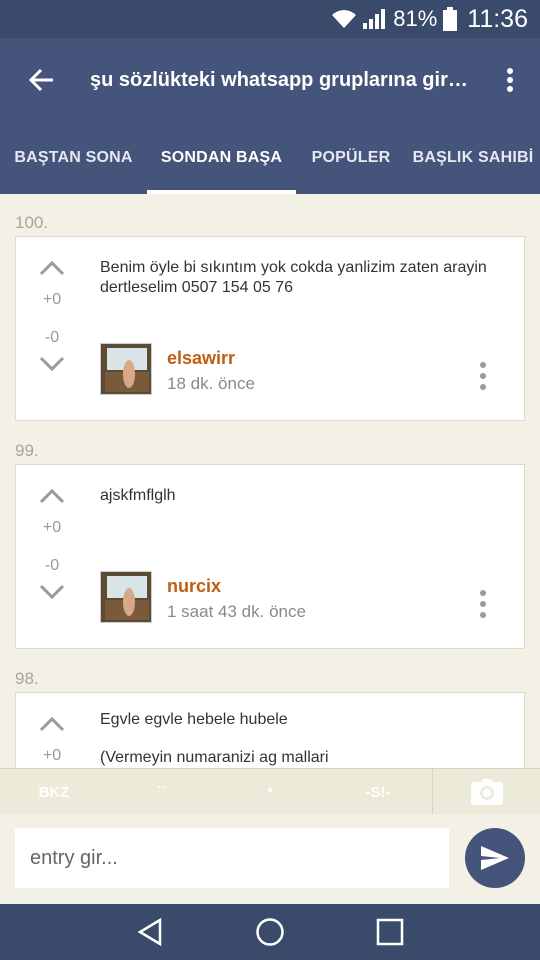 The height and width of the screenshot is (960, 540). I want to click on system-nav-bar, so click(270, 932).